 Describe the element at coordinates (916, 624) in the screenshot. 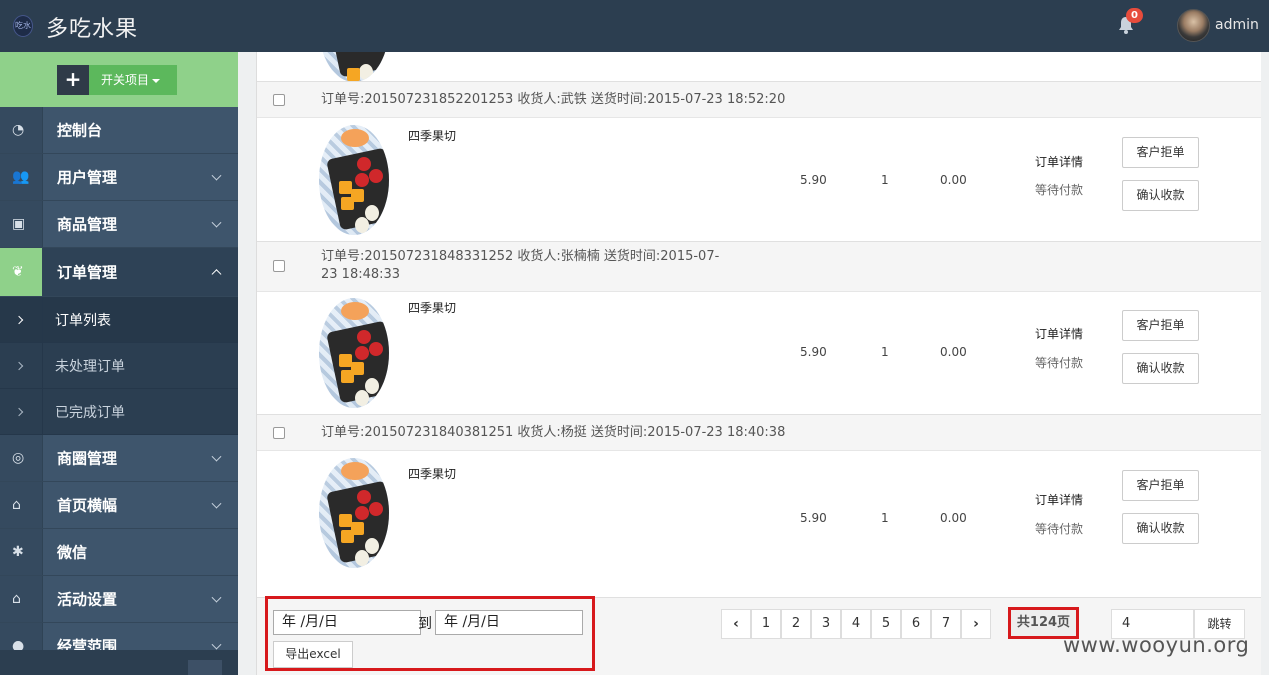

I see `page-button: 6` at that location.